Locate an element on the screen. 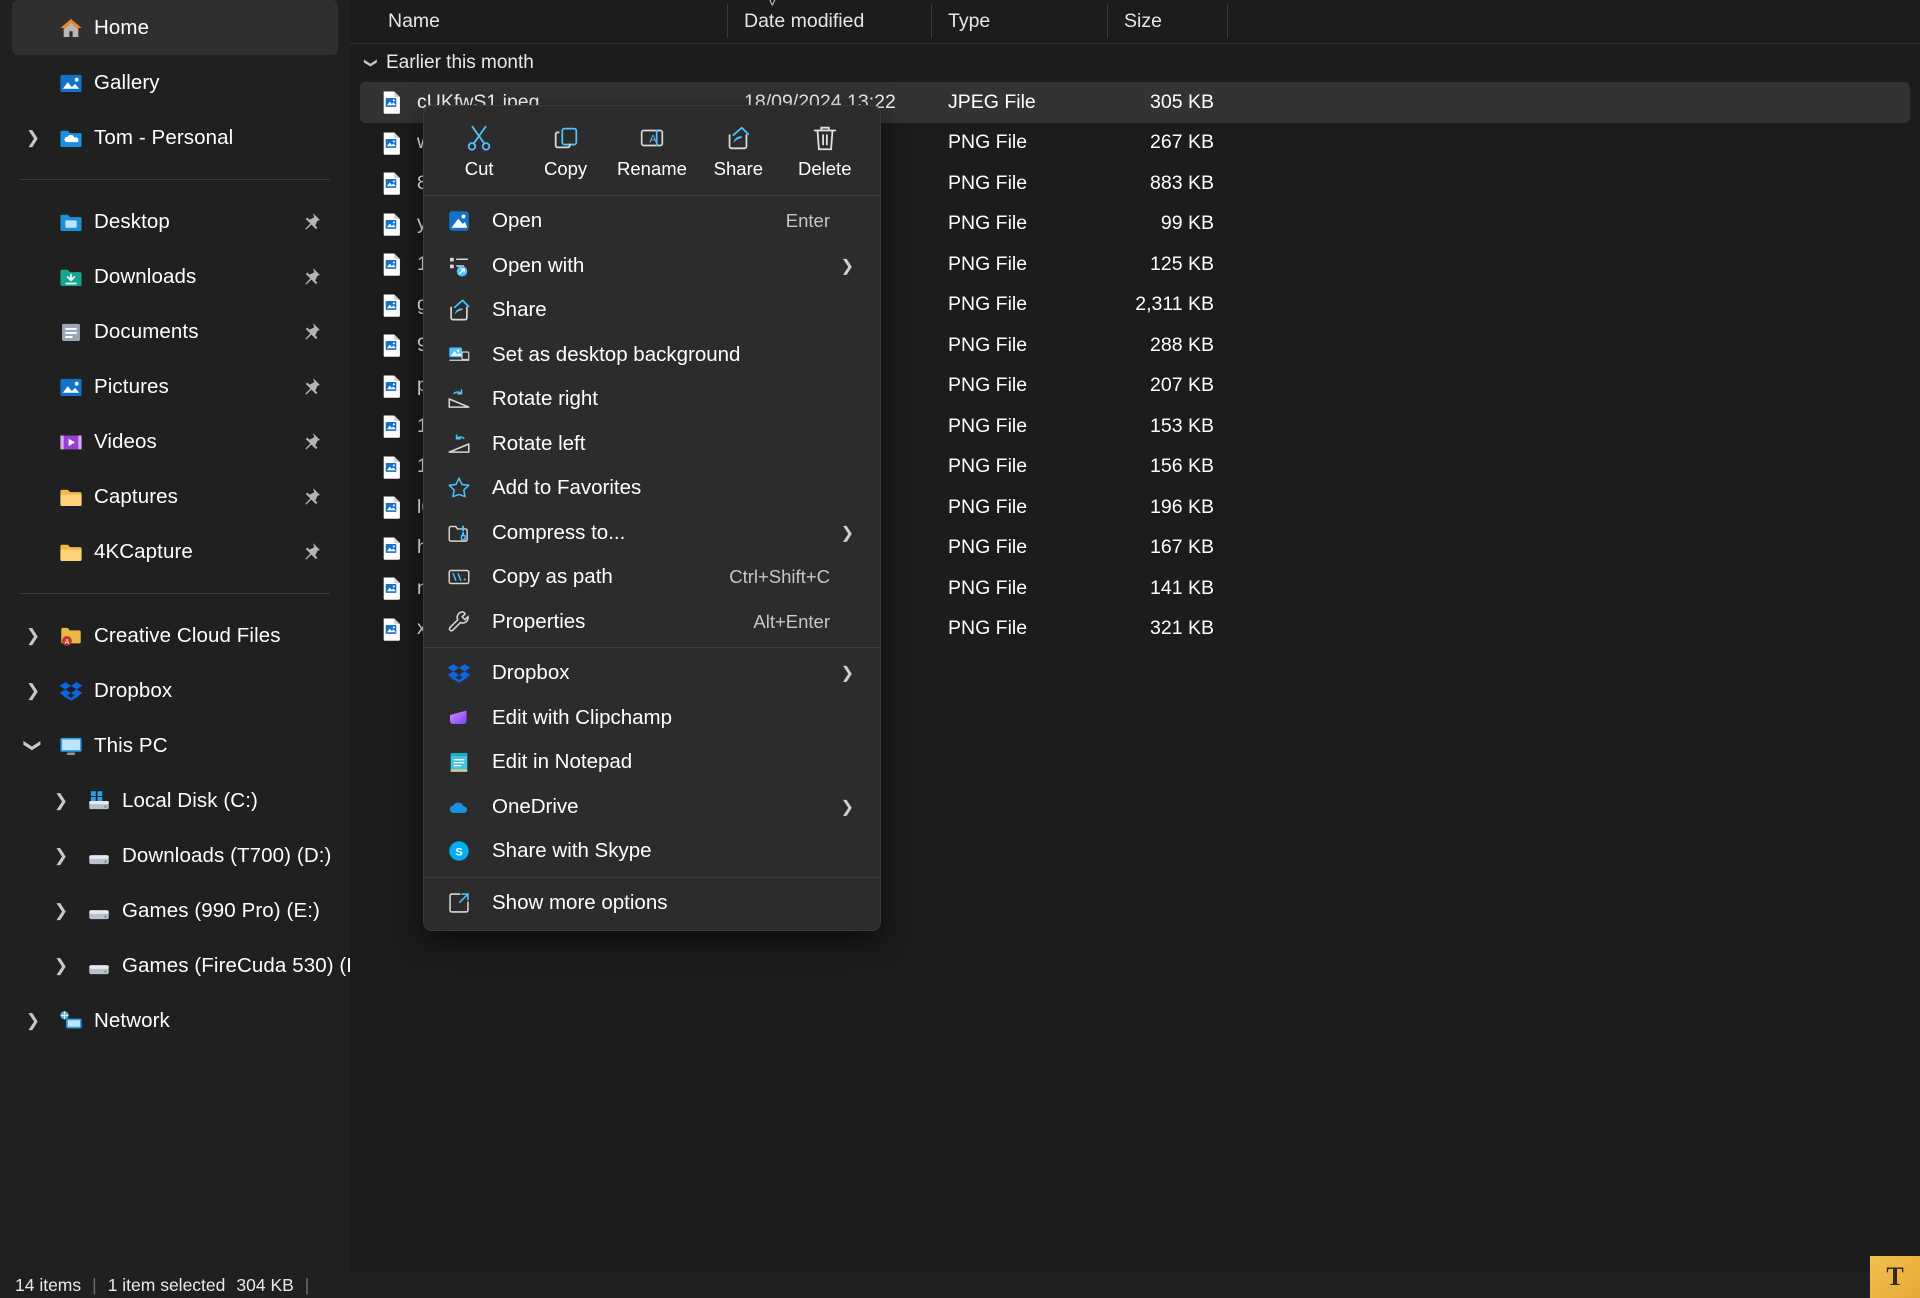 The width and height of the screenshot is (1920, 1298). column-header-name: Name is located at coordinates (539, 22).